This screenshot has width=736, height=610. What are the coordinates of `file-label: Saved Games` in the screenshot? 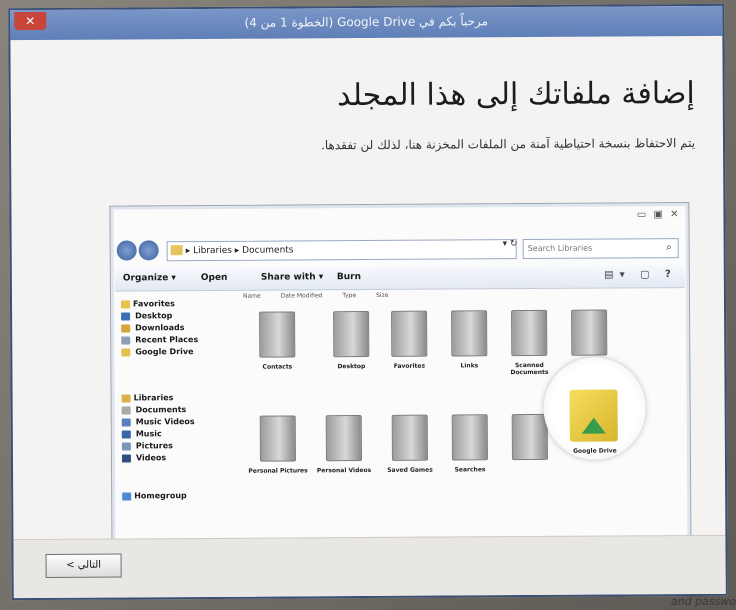 It's located at (410, 470).